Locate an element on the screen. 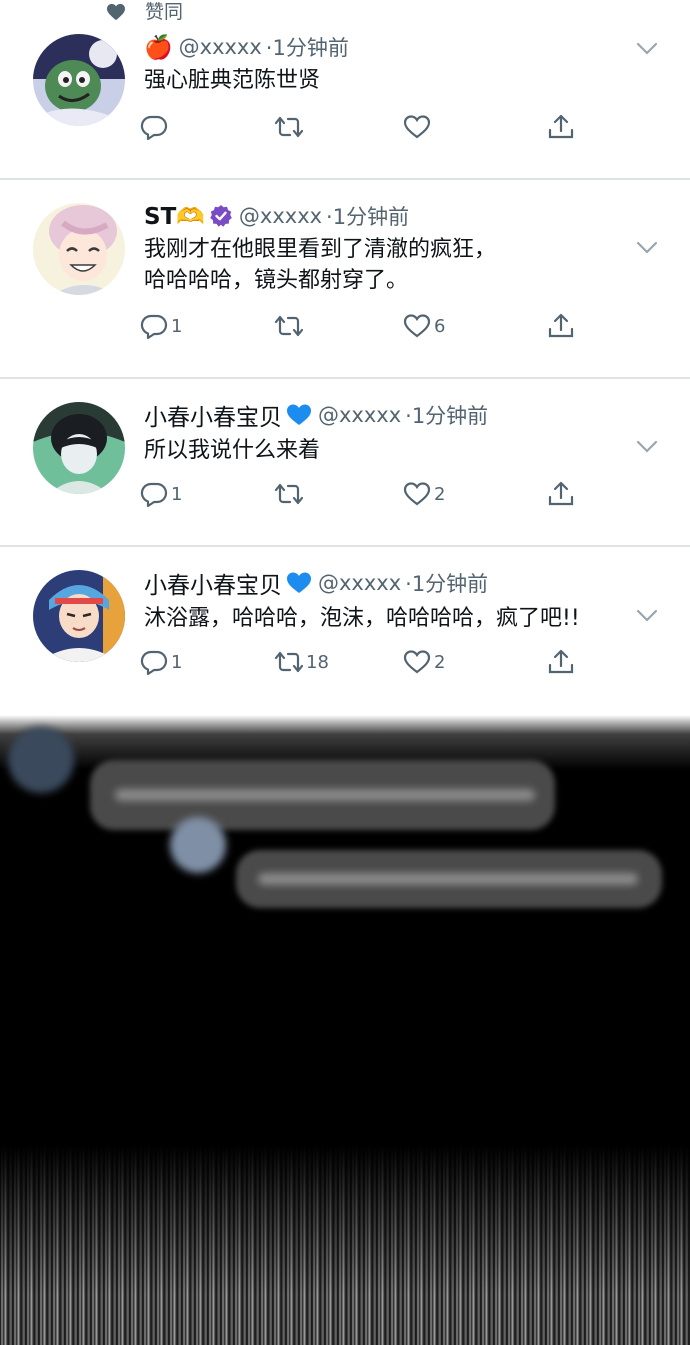 This screenshot has height=1345, width=690. tweet-text: 所以我说什么来着 is located at coordinates (232, 450).